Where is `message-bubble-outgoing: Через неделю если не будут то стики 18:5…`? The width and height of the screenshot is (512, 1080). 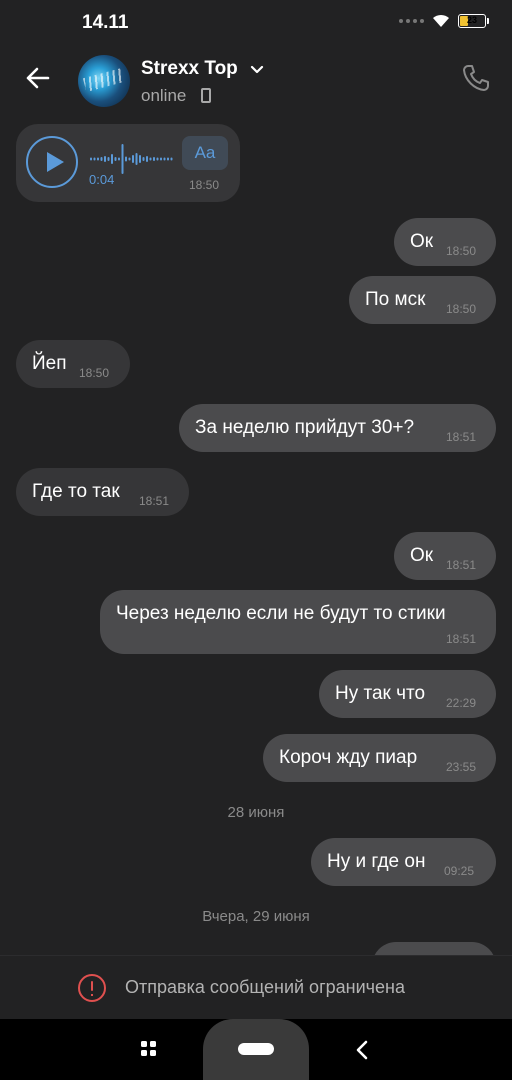 message-bubble-outgoing: Через неделю если не будут то стики 18:5… is located at coordinates (298, 622).